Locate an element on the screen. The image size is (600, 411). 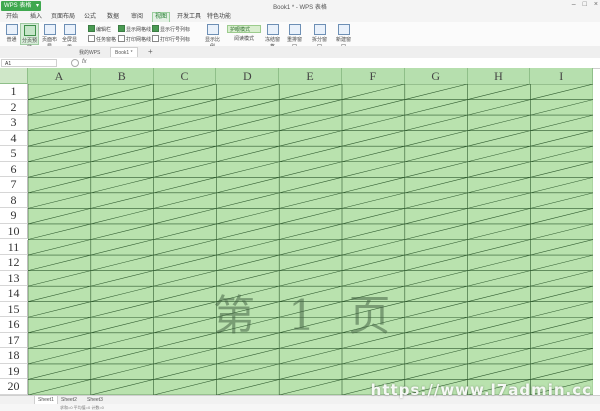
tab-view: 视图 is located at coordinates (161, 17).